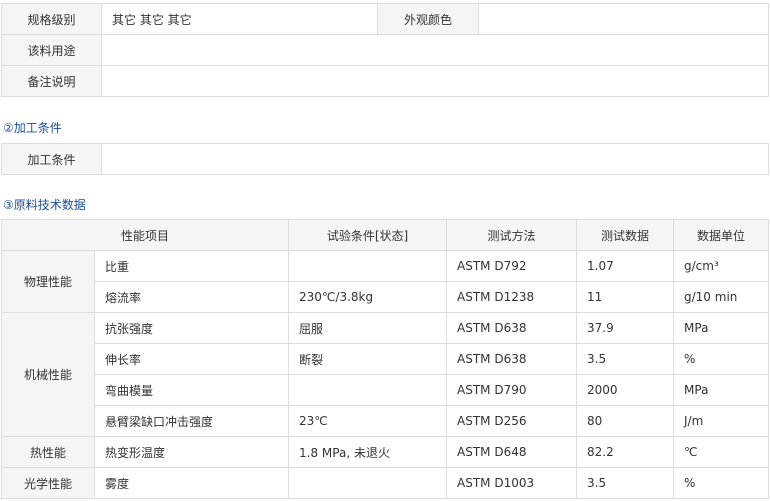 The image size is (770, 501). Describe the element at coordinates (368, 235) in the screenshot. I see `header-condition: 试验条件[状态]` at that location.